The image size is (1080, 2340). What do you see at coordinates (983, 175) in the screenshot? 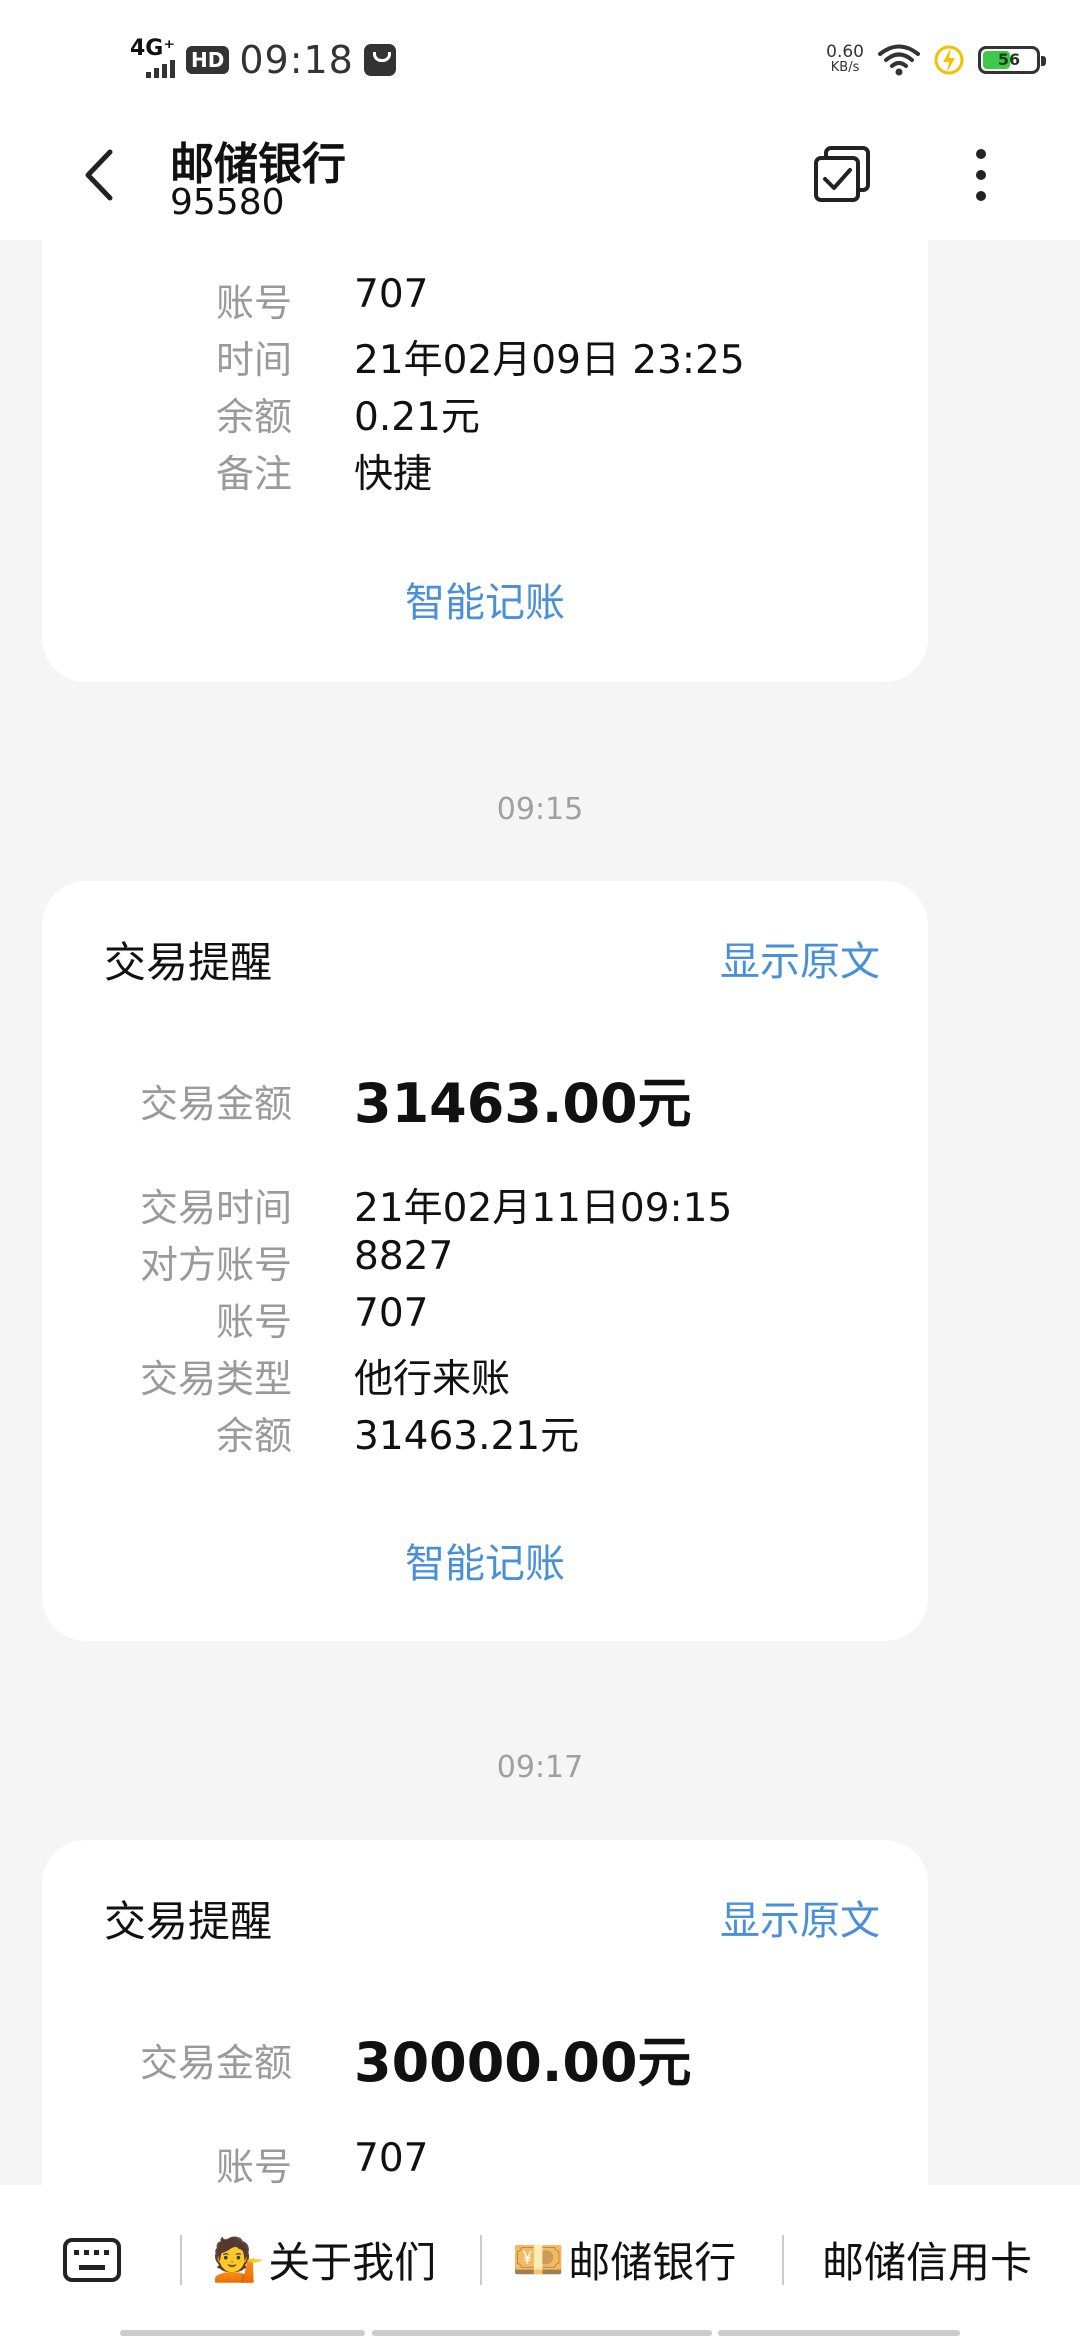
I see `more-options-icon` at bounding box center [983, 175].